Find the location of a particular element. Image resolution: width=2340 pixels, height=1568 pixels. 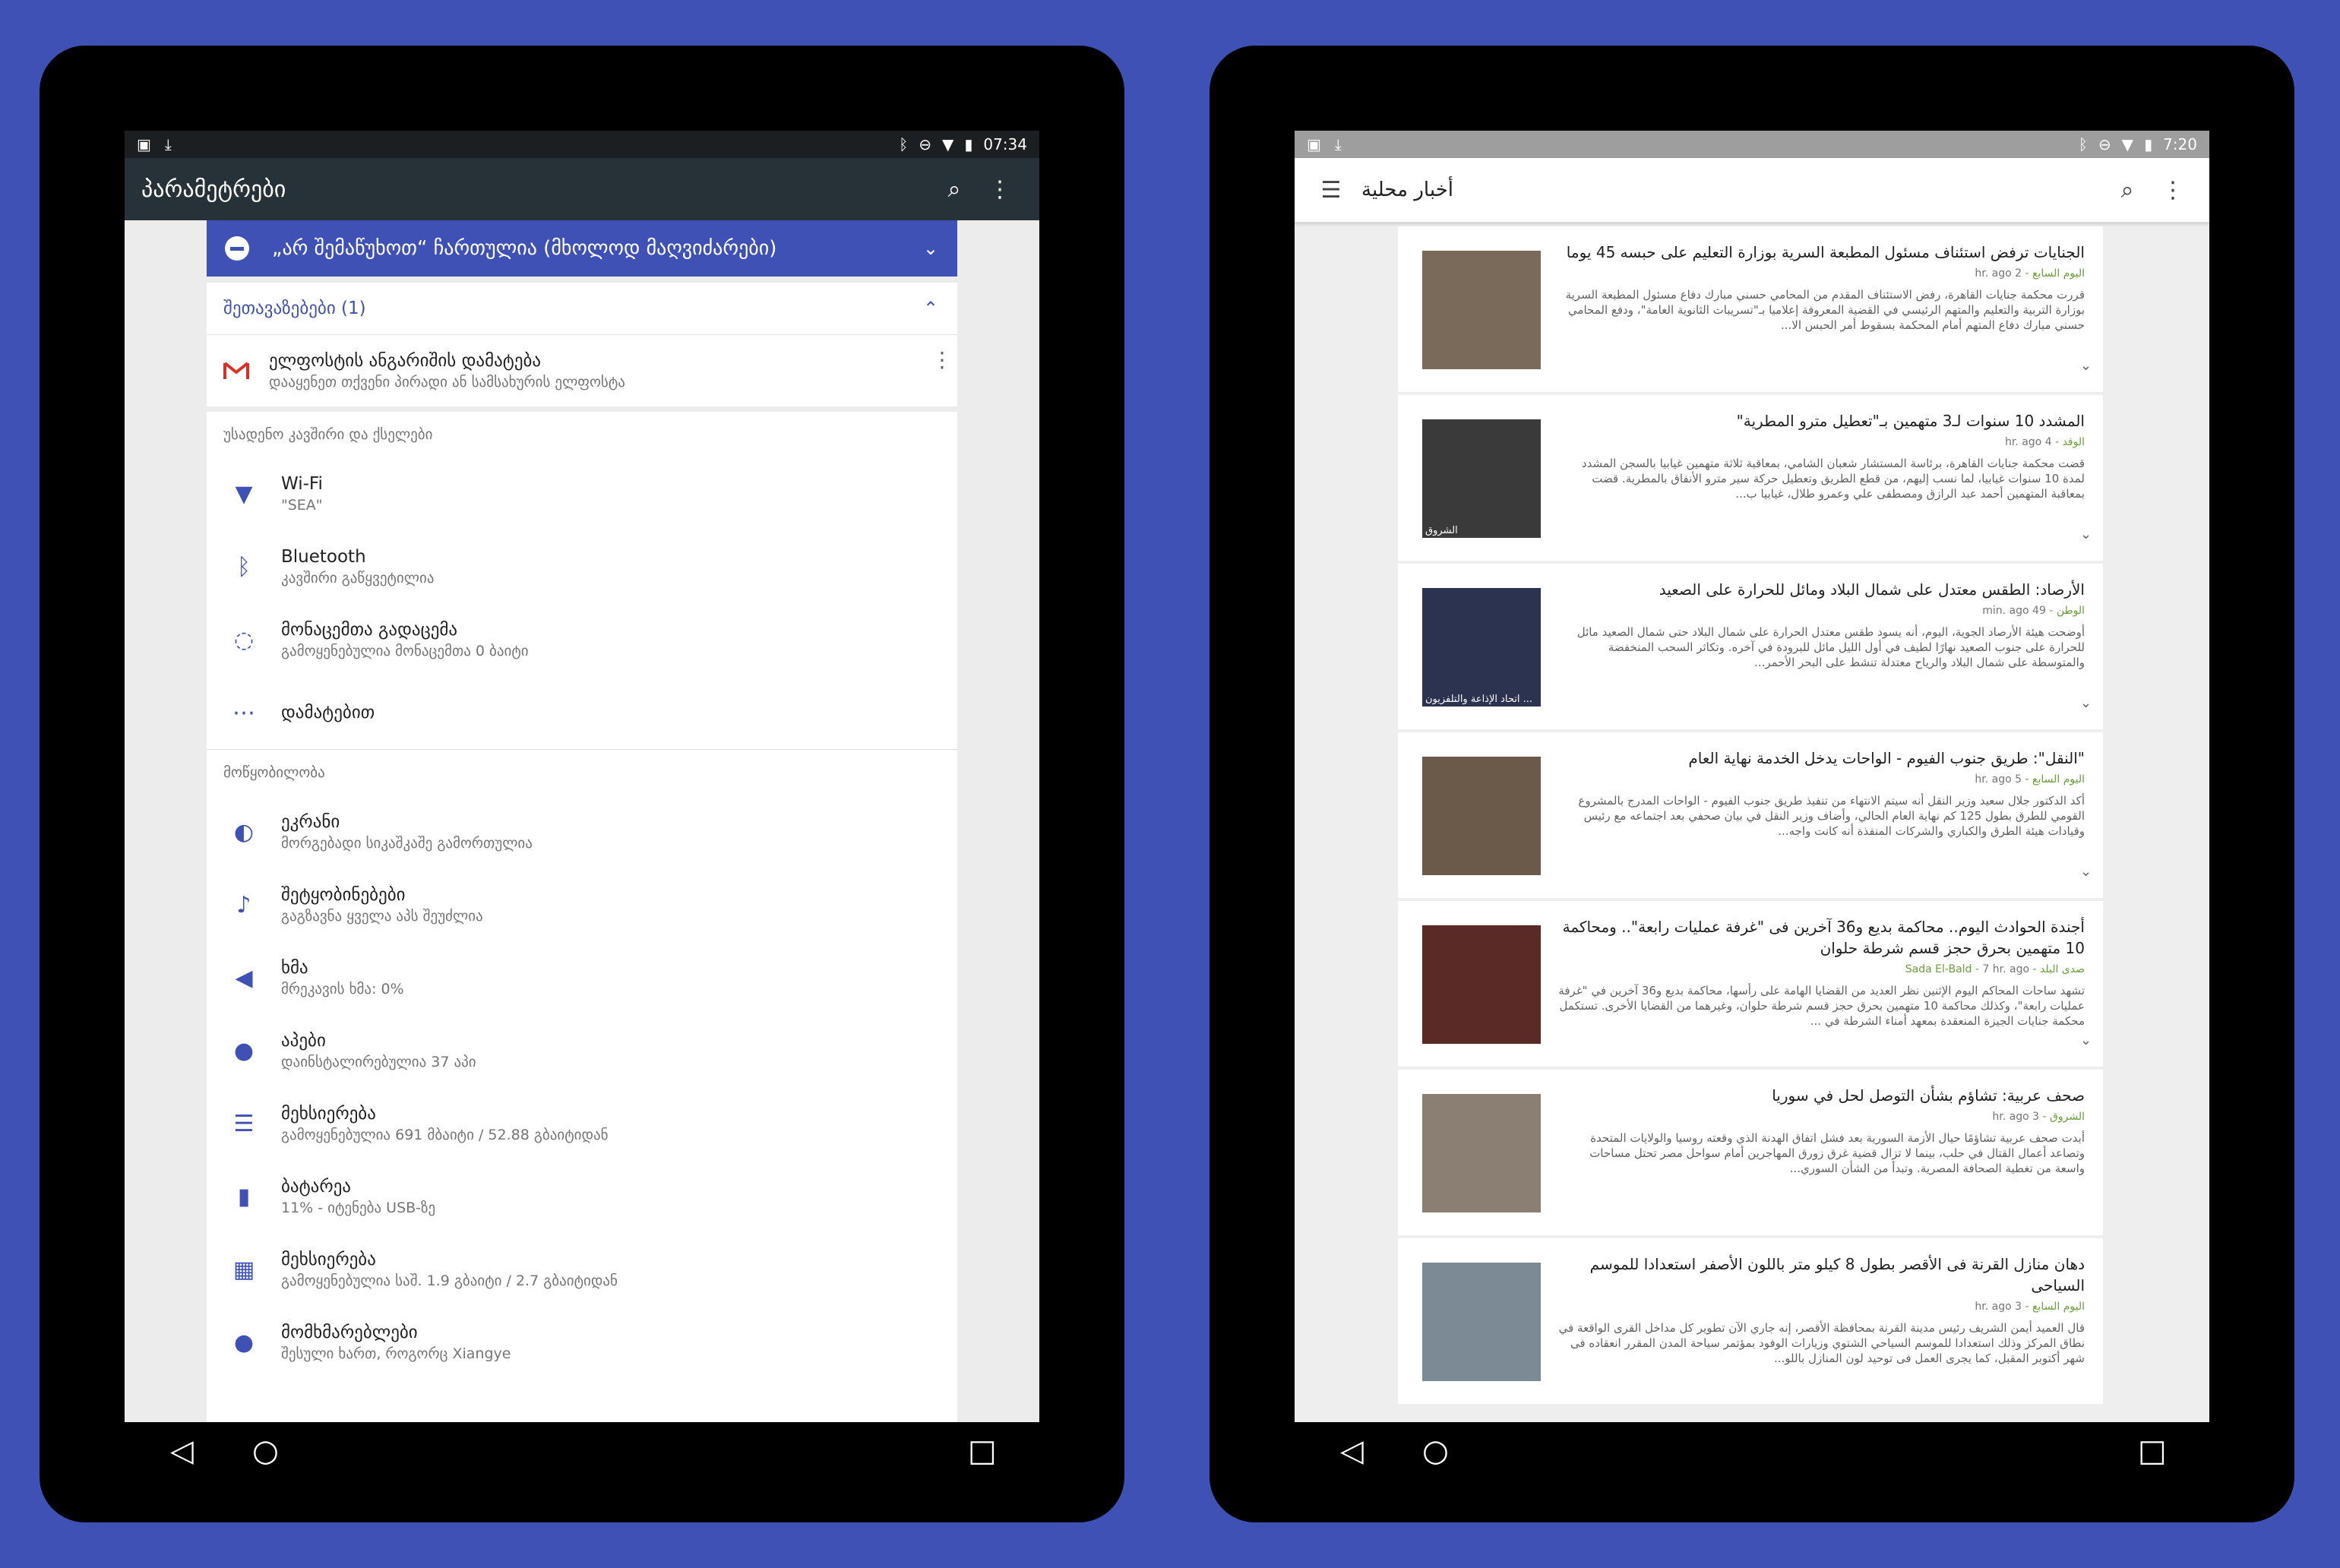

item-subtitle: გამოყენებულია მონაცემთა 0 ბაიტი is located at coordinates (405, 651).